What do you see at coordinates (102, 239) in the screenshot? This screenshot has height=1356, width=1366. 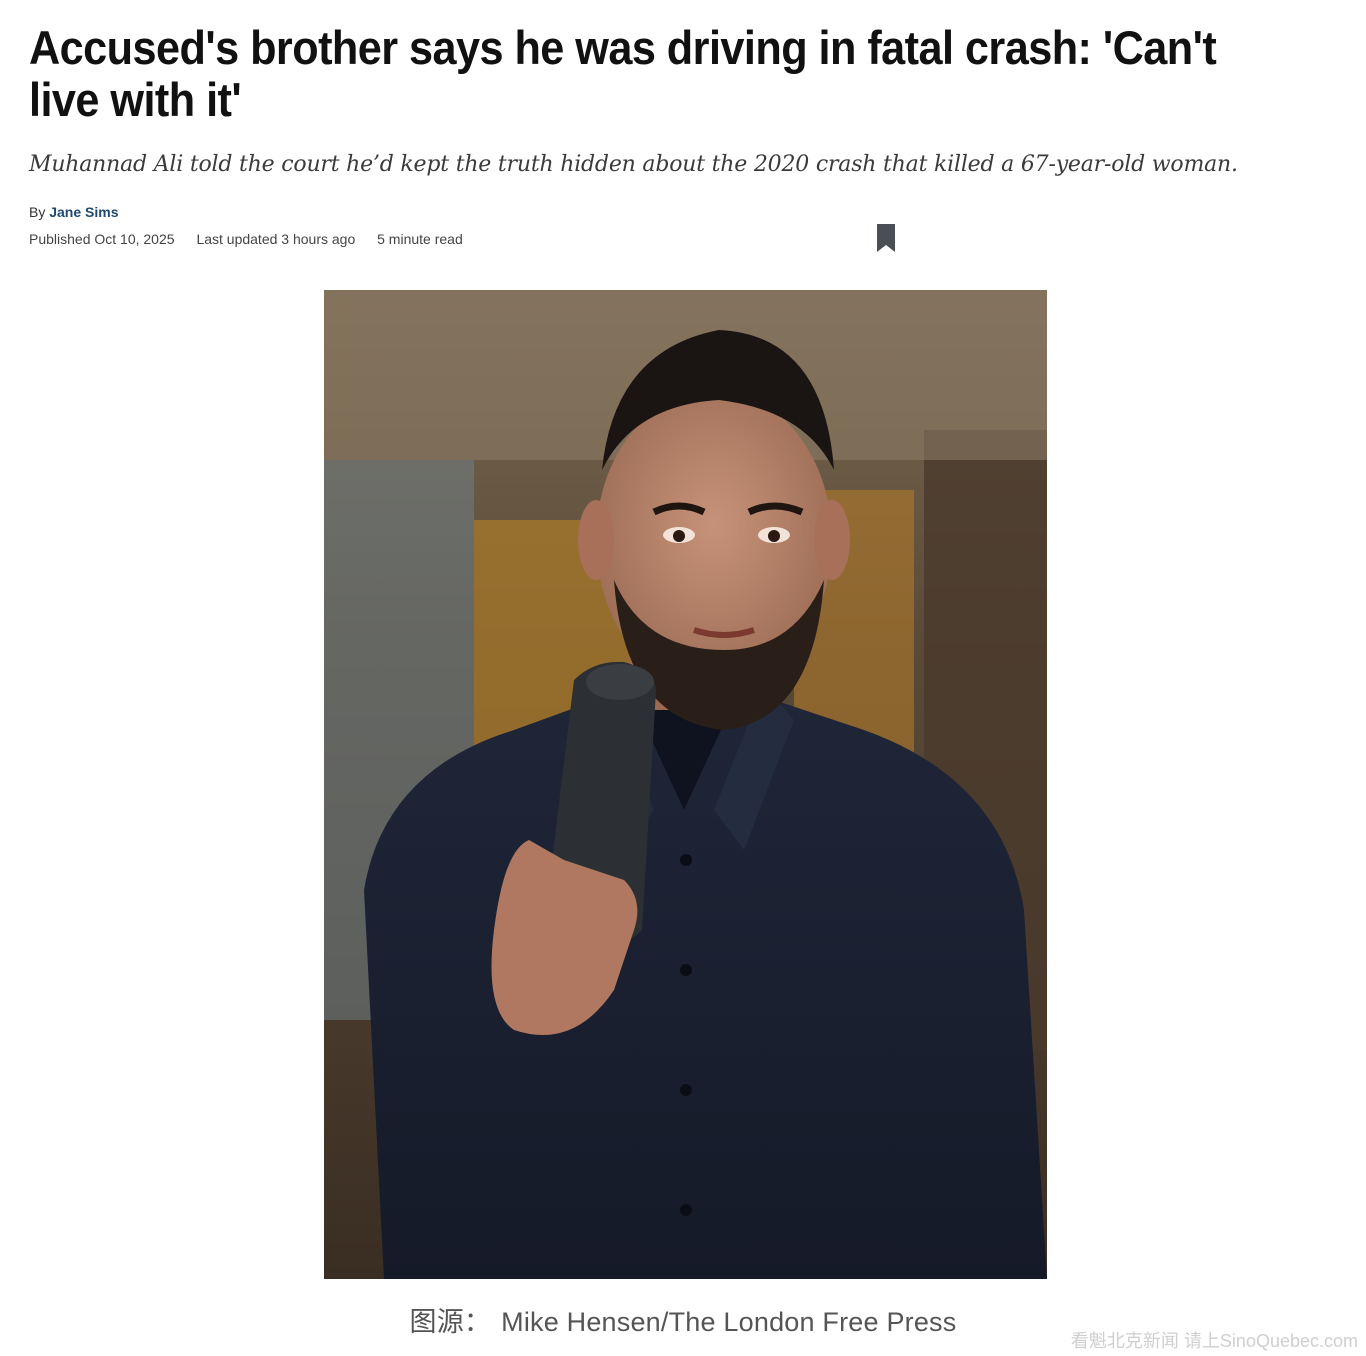 I see `published-date: Published Oct 10, 2025` at bounding box center [102, 239].